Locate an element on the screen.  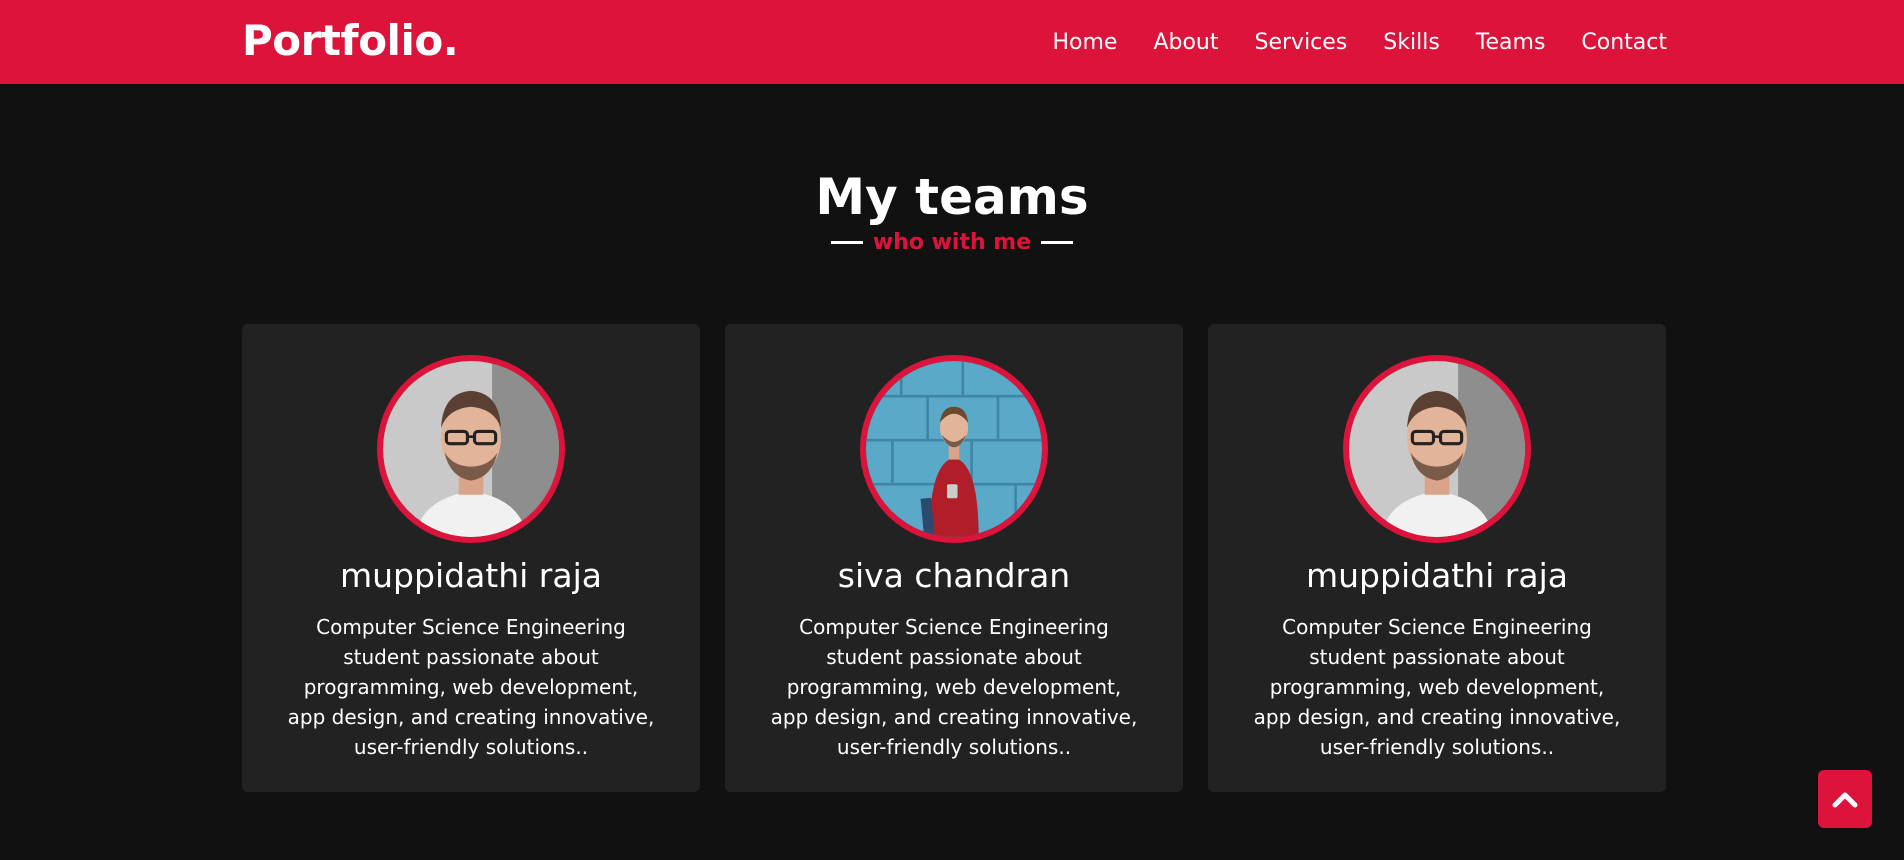
subtitle-divider-right is located at coordinates (1057, 242).